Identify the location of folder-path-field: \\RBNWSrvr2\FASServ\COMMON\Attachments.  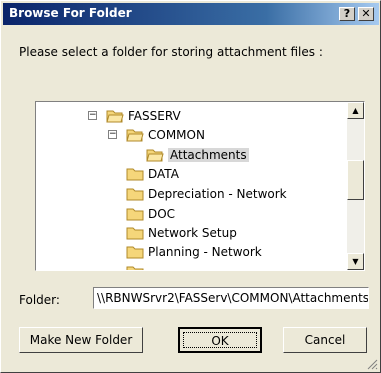
(231, 298).